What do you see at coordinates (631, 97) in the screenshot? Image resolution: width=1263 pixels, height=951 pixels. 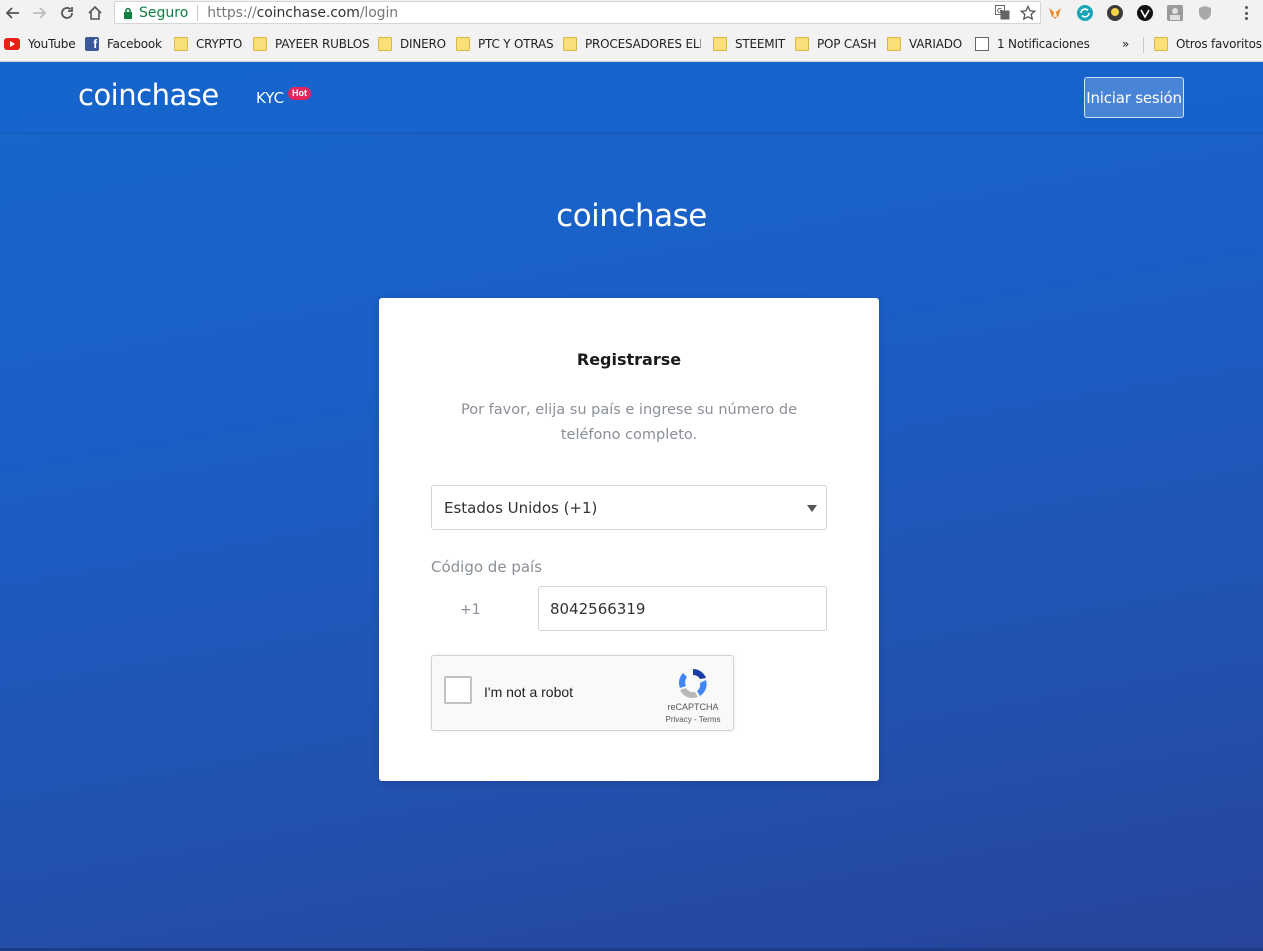 I see `site-header: coinchase KYC Hot Iniciar sesión` at bounding box center [631, 97].